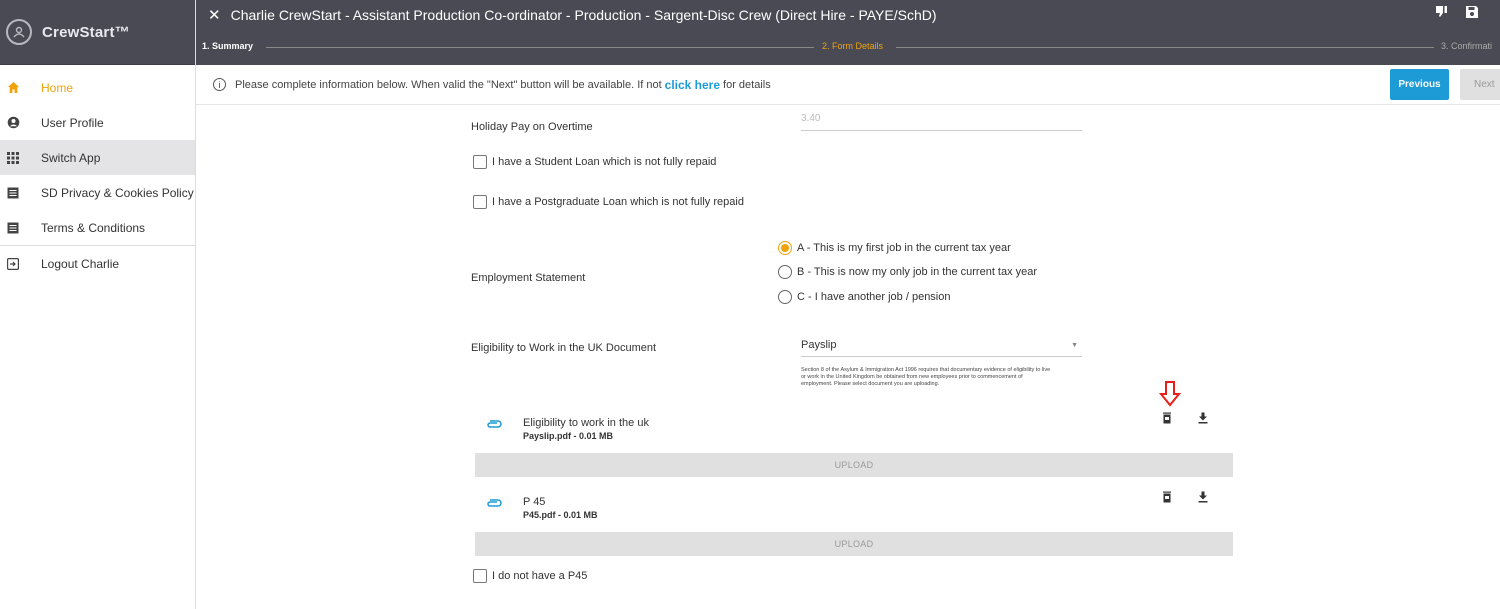  Describe the element at coordinates (80, 263) in the screenshot. I see `sidebar-item-label: Logout Charlie` at that location.